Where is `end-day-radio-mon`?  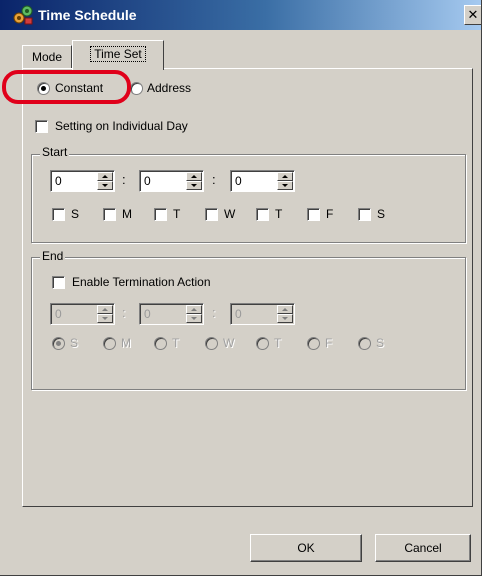
end-day-radio-mon is located at coordinates (109, 343).